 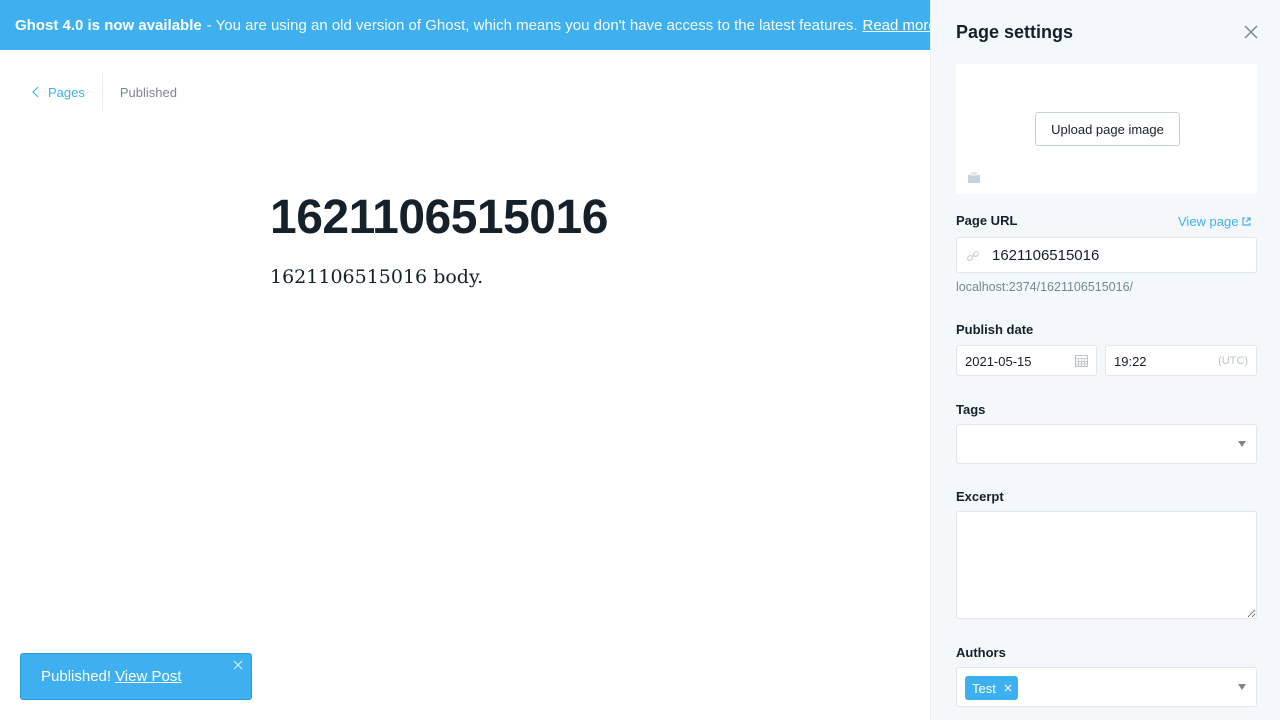 What do you see at coordinates (1117, 255) in the screenshot?
I see `page-url-input` at bounding box center [1117, 255].